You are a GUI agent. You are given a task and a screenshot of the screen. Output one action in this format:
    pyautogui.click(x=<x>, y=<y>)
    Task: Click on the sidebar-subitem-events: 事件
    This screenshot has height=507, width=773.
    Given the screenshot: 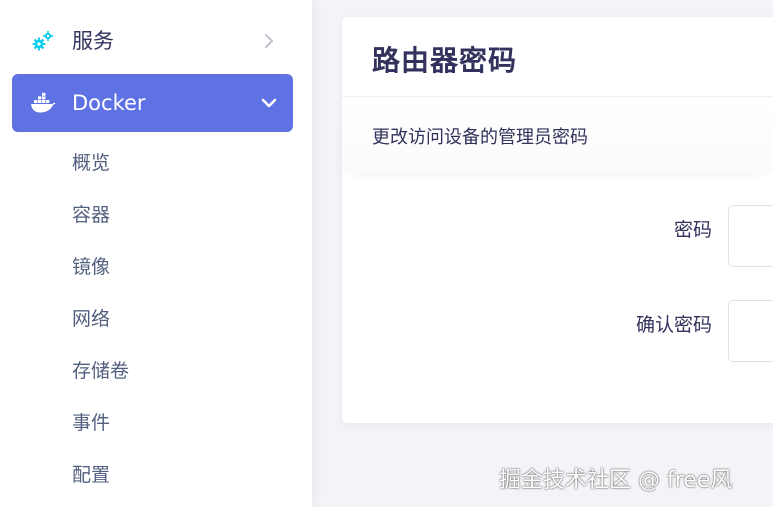 What is the action you would take?
    pyautogui.click(x=91, y=423)
    